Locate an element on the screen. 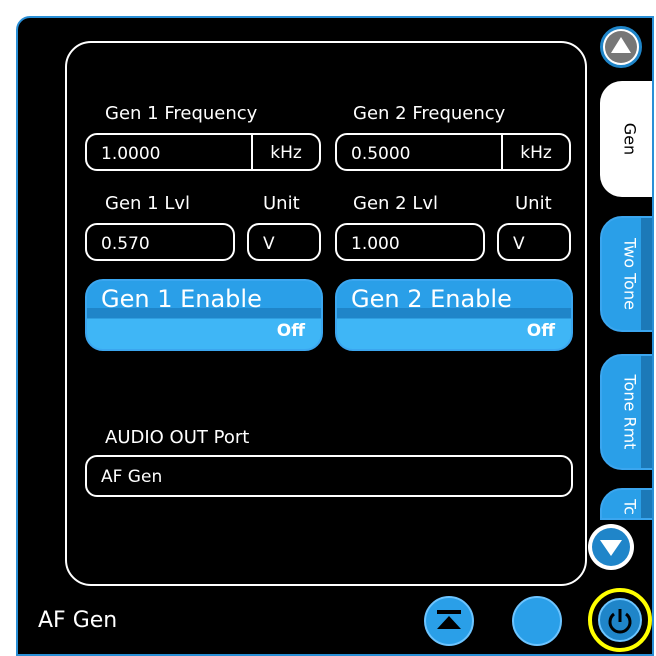 The width and height of the screenshot is (656, 656). gen2-enable-label: Gen 2 Enable is located at coordinates (431, 299).